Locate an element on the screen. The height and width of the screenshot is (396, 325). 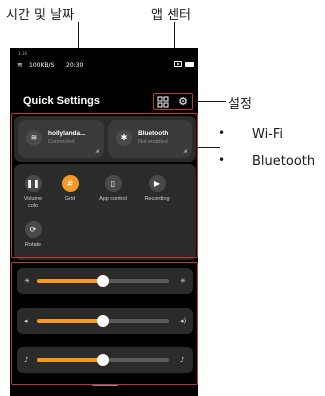
status-tiny-text: 3:16 is located at coordinates (22, 53).